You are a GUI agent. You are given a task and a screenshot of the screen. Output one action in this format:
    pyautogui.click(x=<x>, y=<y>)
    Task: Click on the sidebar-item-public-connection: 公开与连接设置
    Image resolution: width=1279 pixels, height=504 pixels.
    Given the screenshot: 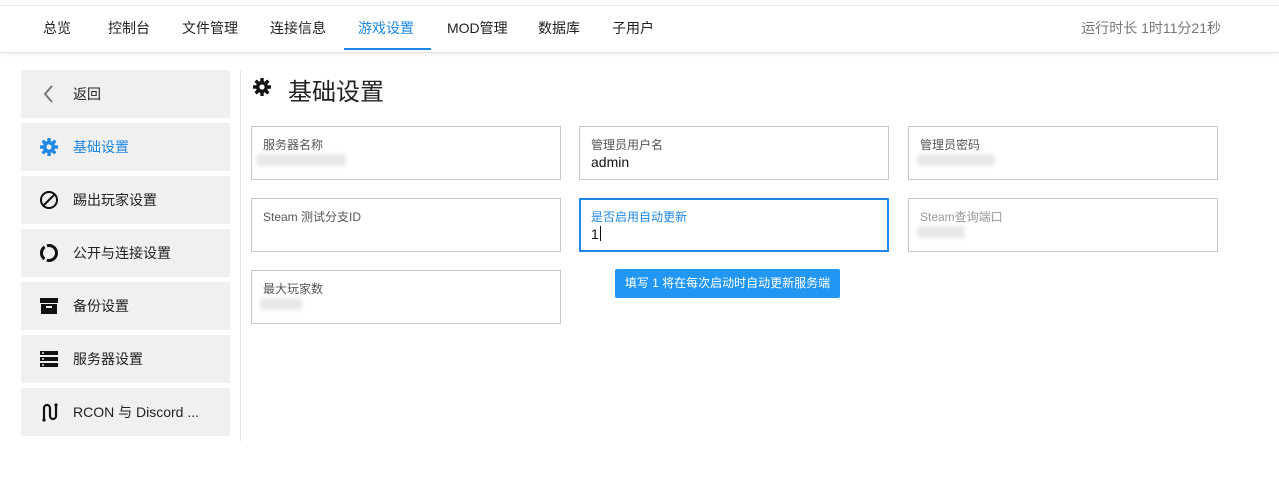 What is the action you would take?
    pyautogui.click(x=125, y=253)
    